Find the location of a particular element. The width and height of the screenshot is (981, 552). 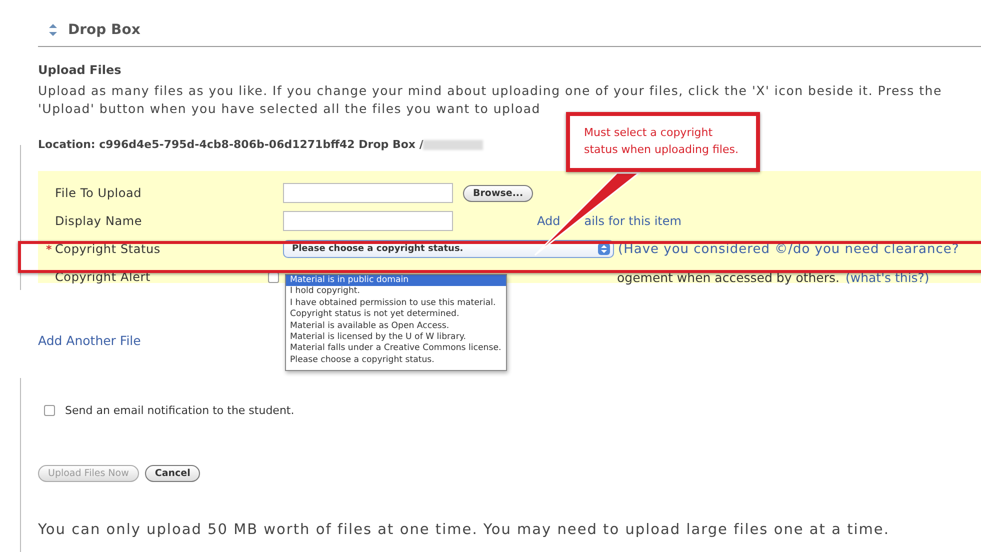

add-another-file-link: Add Another File is located at coordinates (89, 340).